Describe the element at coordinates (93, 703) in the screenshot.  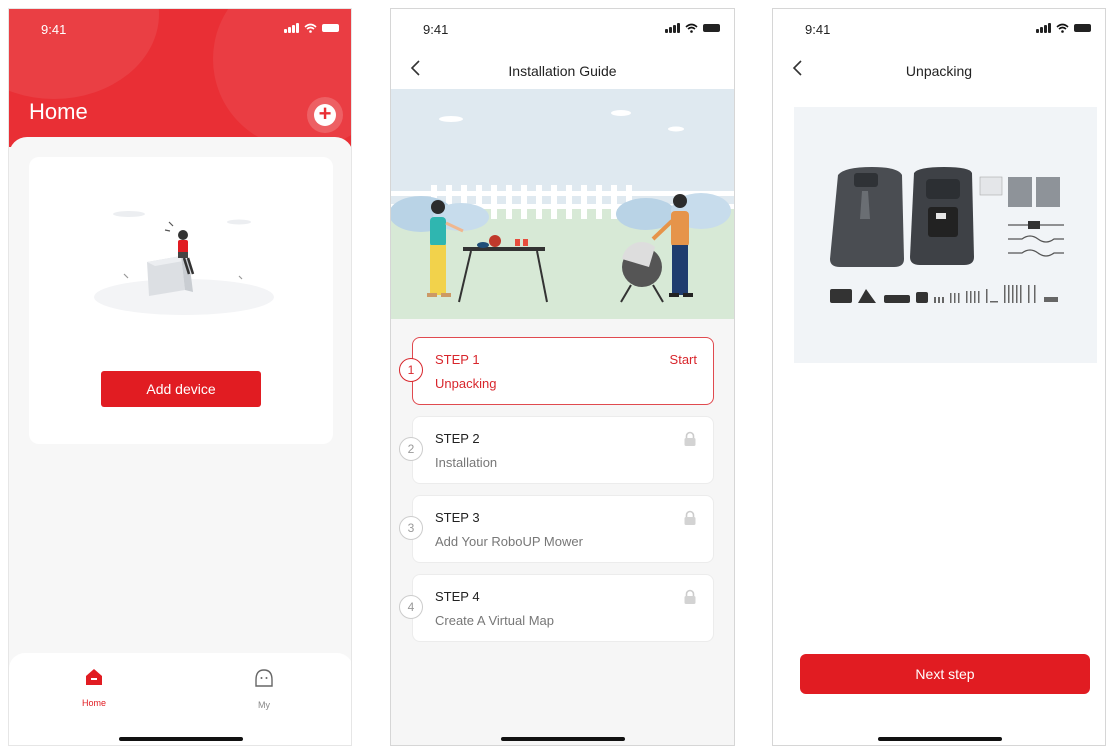
I see `tab-home-label: Home` at that location.